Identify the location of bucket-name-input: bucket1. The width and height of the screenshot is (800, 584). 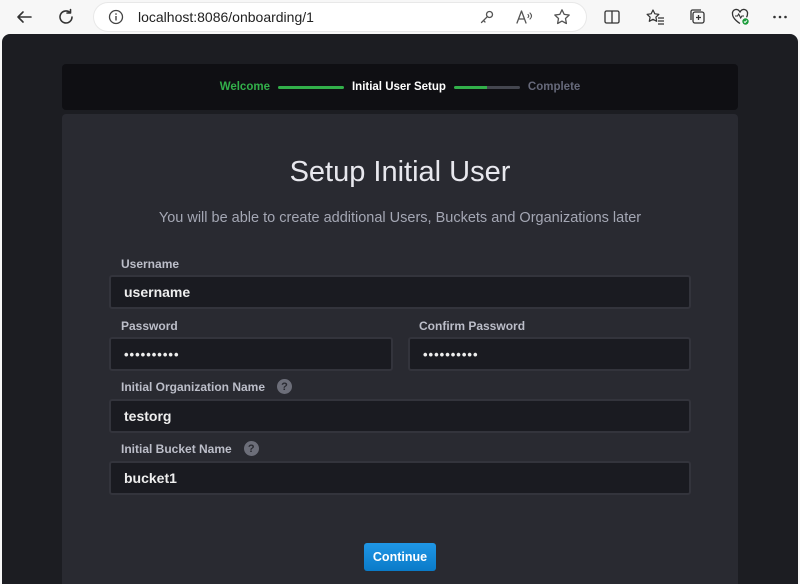
(400, 478).